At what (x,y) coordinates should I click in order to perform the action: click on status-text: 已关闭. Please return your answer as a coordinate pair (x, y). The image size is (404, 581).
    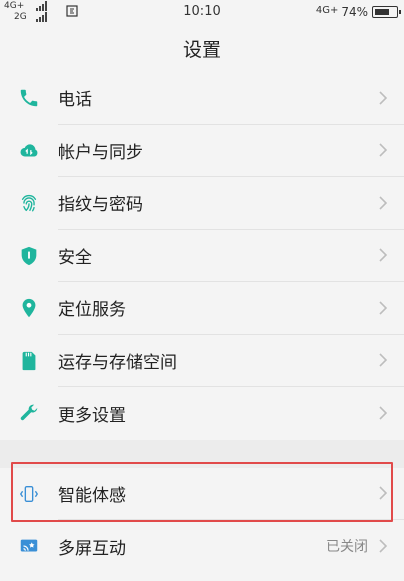
    Looking at the image, I should click on (347, 547).